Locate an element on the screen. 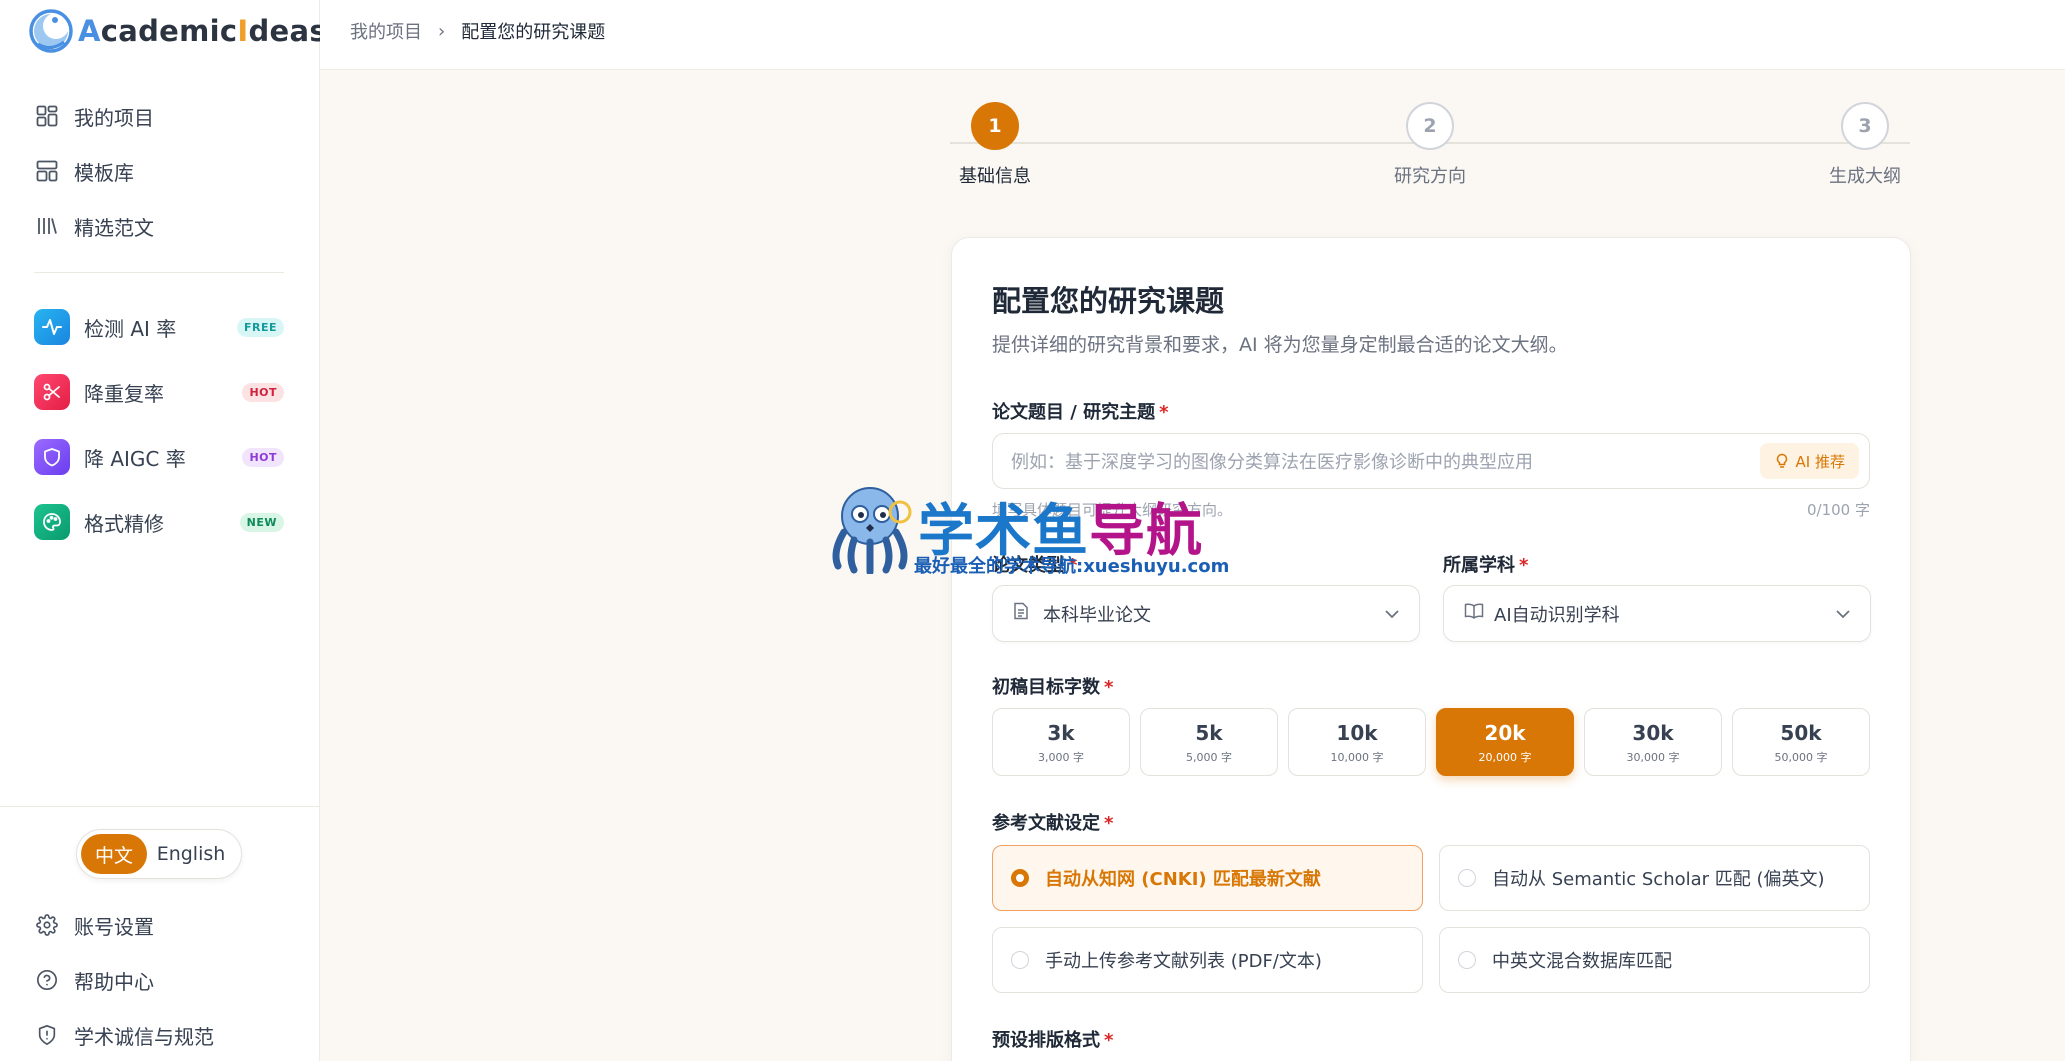 The image size is (2065, 1061). sidebar-item-academic-integrity: 学术诚信与规范 is located at coordinates (124, 1035).